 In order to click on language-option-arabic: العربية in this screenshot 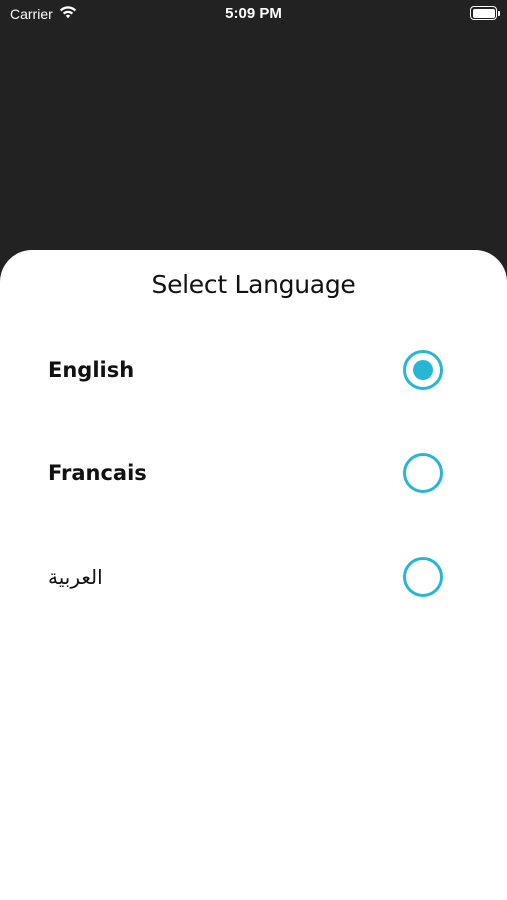, I will do `click(253, 577)`.